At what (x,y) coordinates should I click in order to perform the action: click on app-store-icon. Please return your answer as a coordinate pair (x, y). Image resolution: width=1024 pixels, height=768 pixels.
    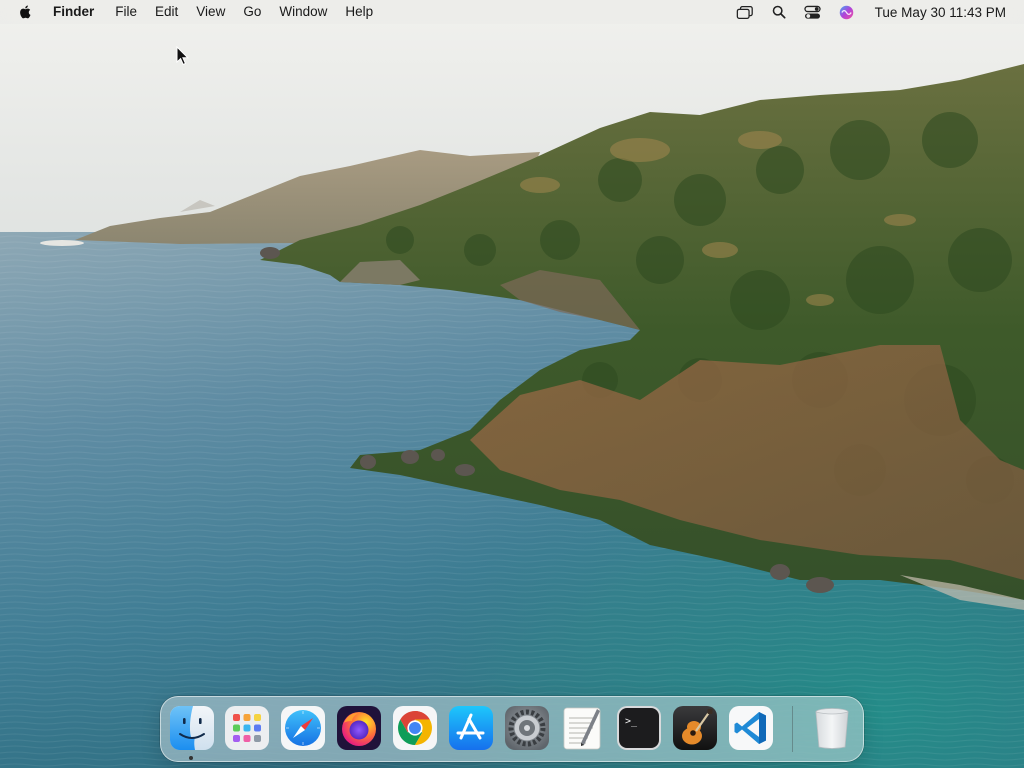
    Looking at the image, I should click on (471, 728).